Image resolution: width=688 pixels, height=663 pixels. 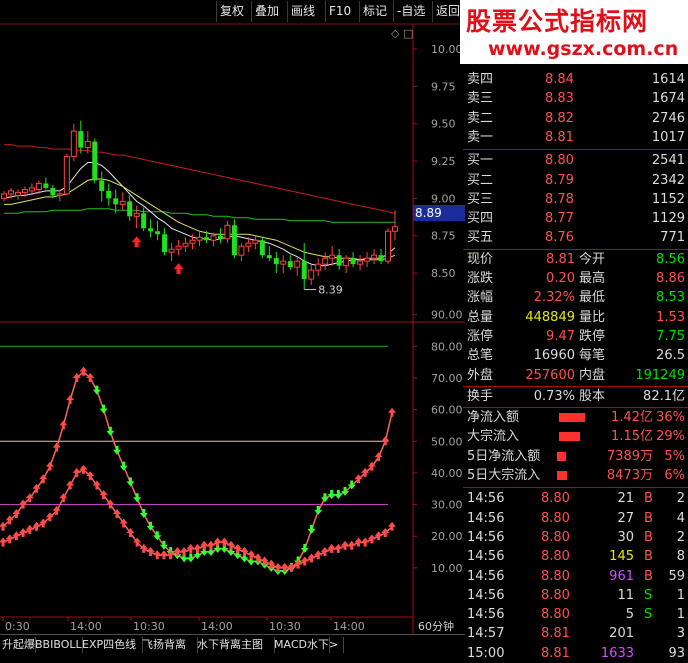 What do you see at coordinates (670, 278) in the screenshot?
I see `stat-value: 8.86` at bounding box center [670, 278].